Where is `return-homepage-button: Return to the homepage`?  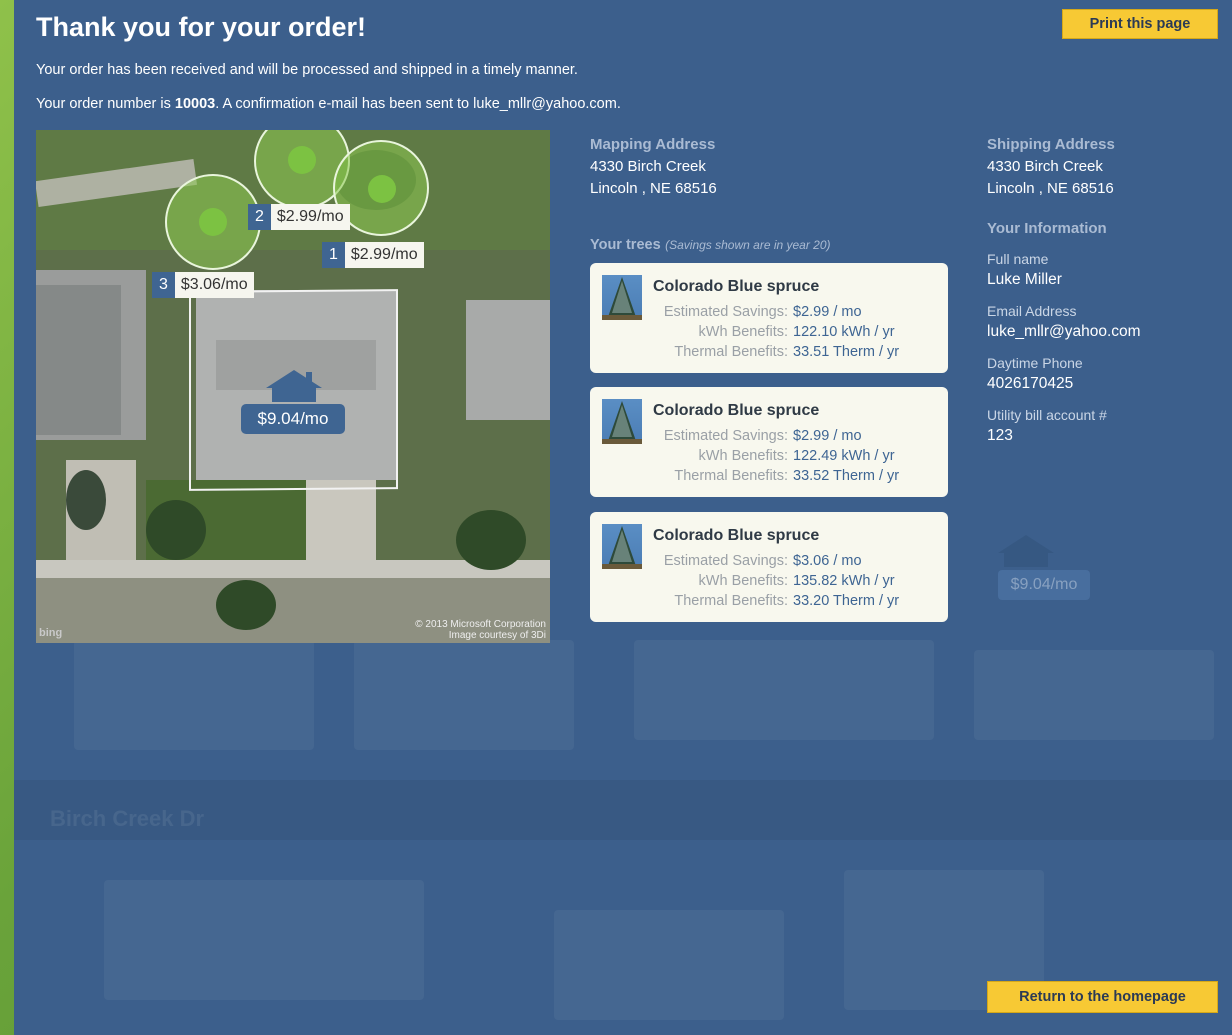 return-homepage-button: Return to the homepage is located at coordinates (1102, 997).